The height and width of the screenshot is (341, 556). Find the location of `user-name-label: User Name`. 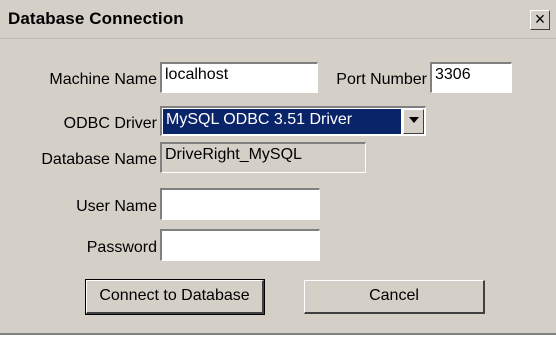

user-name-label: User Name is located at coordinates (116, 206).